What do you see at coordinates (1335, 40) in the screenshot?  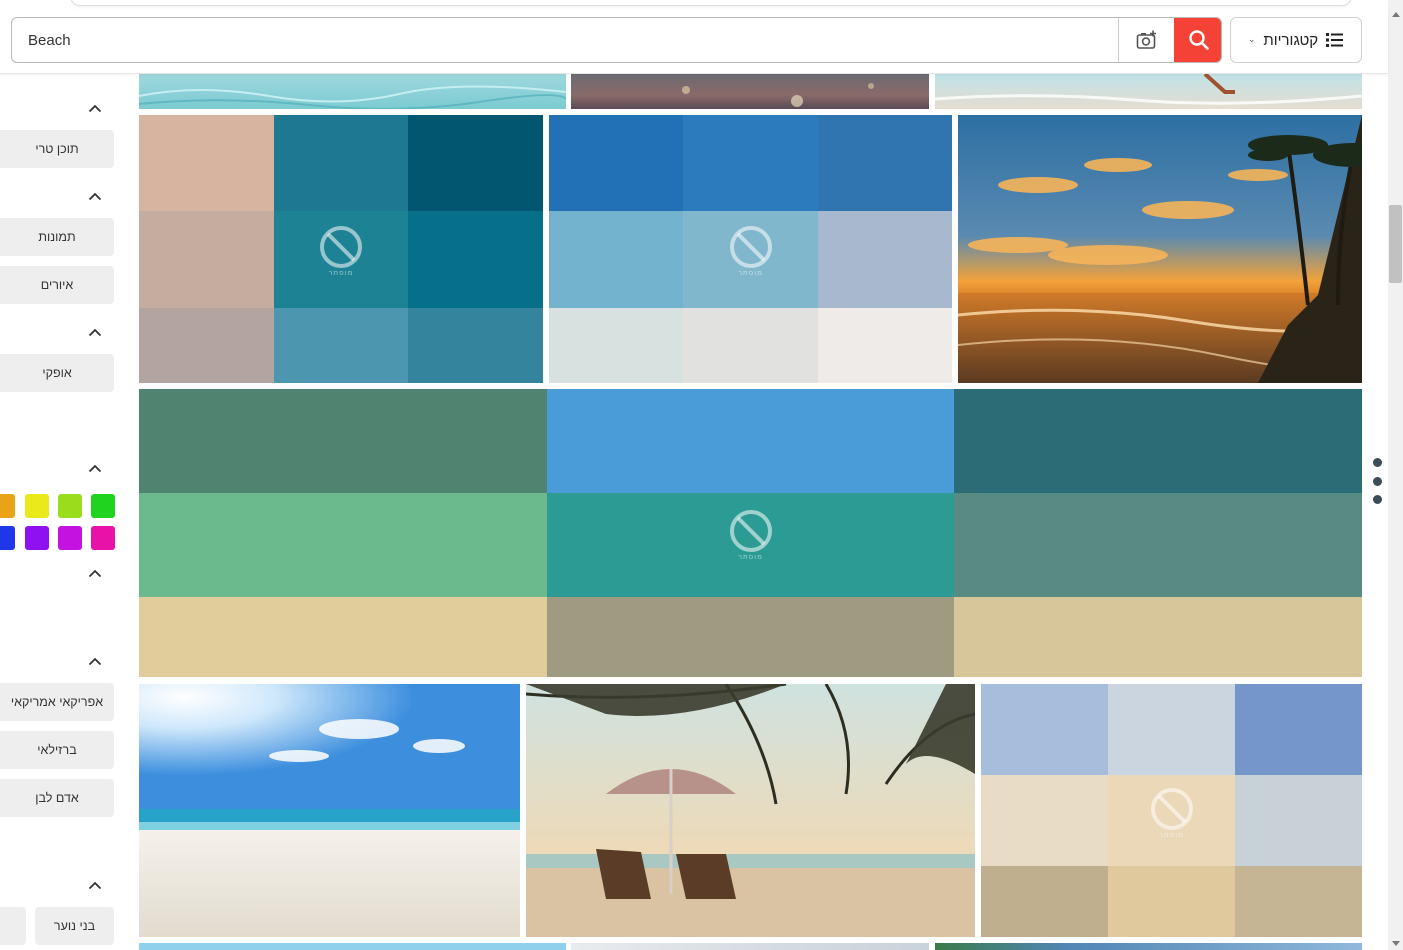 I see `list-icon` at bounding box center [1335, 40].